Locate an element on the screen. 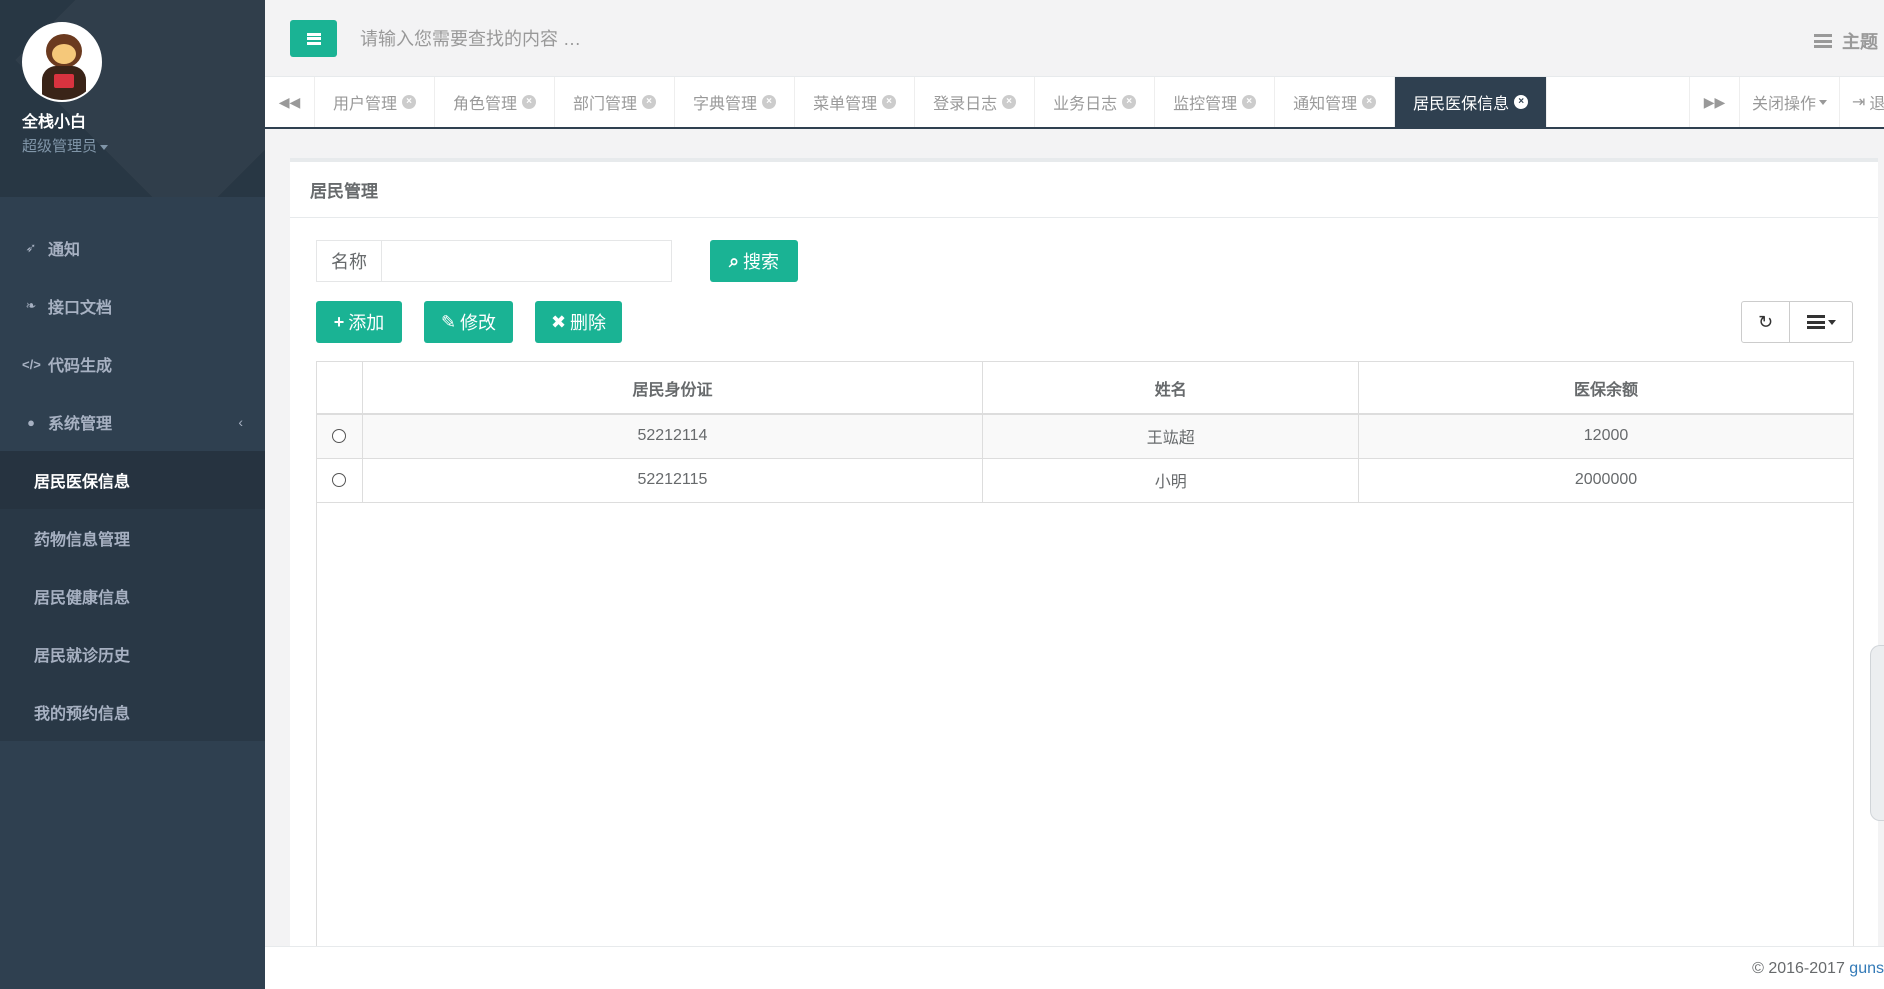 The height and width of the screenshot is (989, 1884). columns-toggle-button is located at coordinates (1821, 322).